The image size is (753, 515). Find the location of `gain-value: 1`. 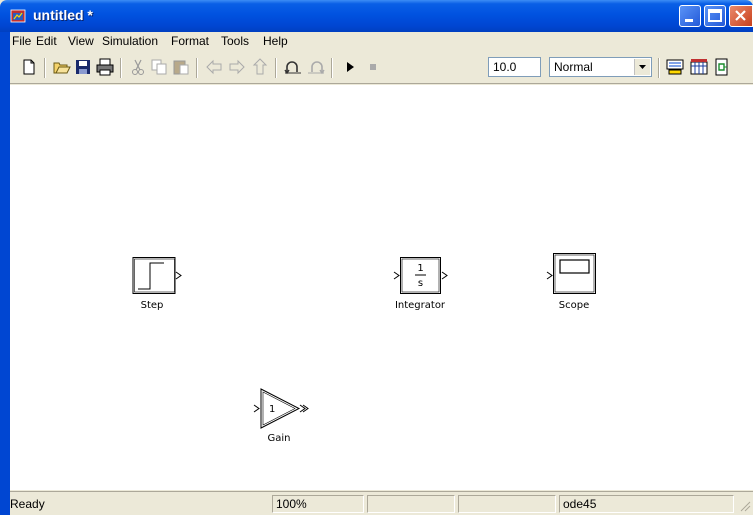

gain-value: 1 is located at coordinates (272, 409).